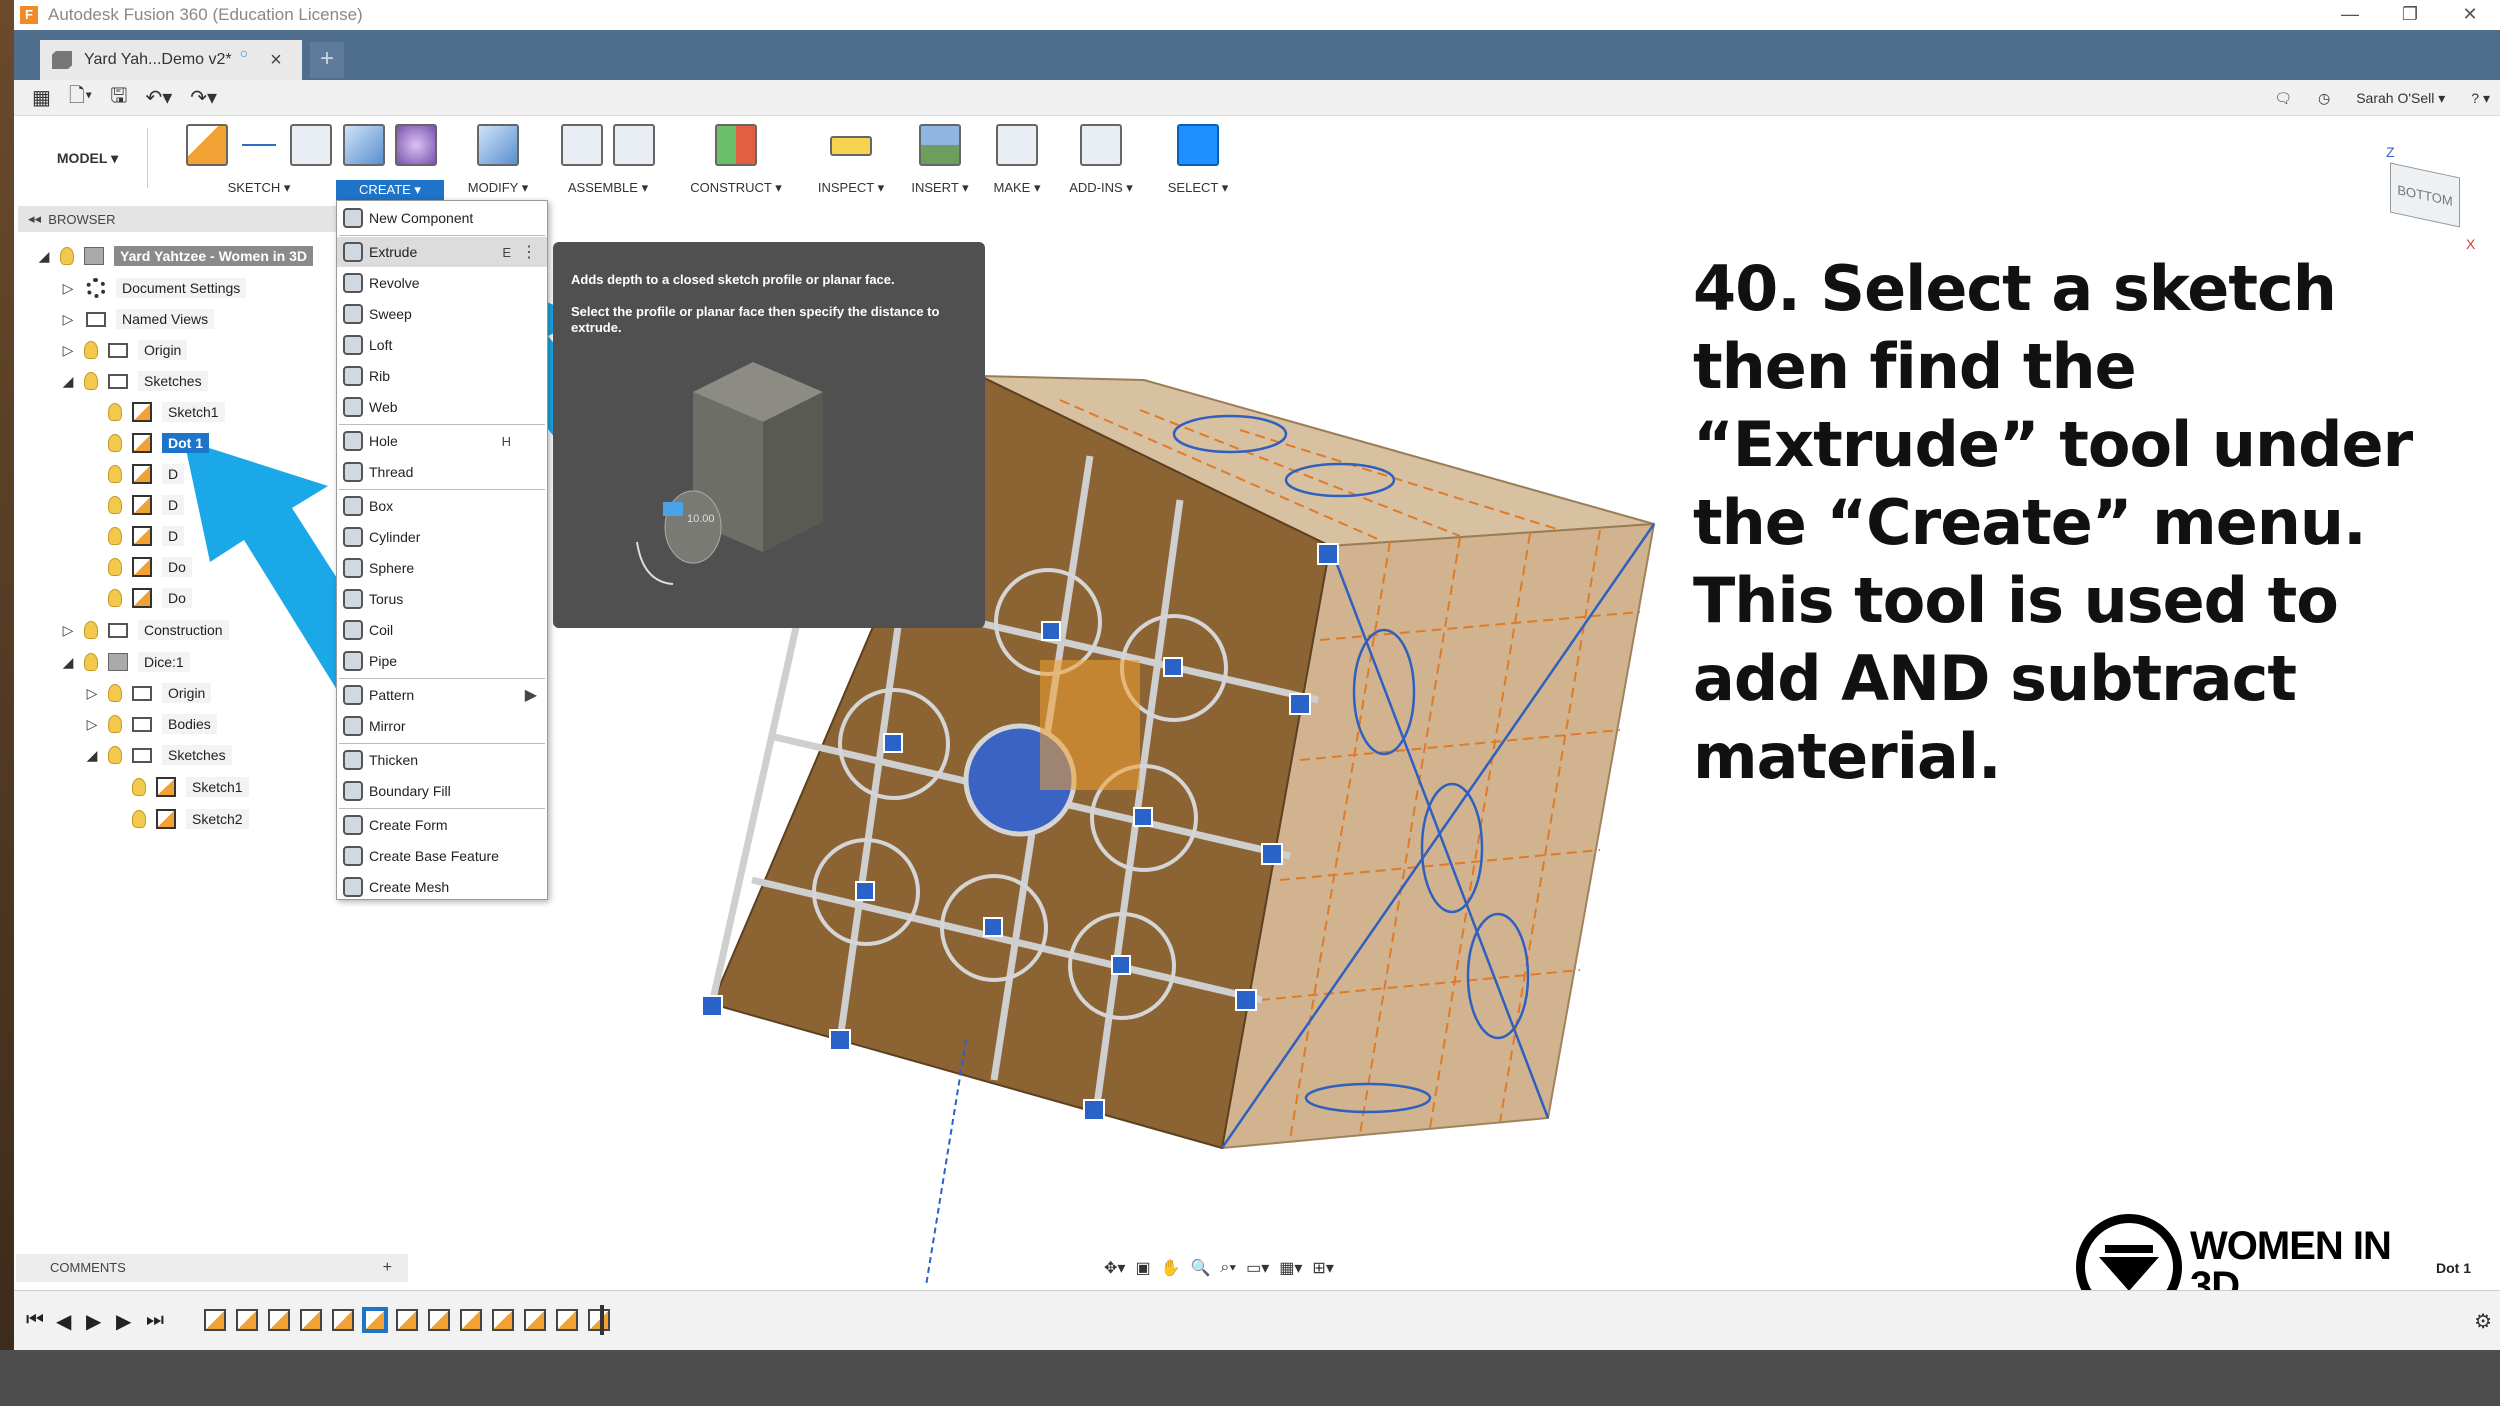 The width and height of the screenshot is (2500, 1406). Describe the element at coordinates (442, 345) in the screenshot. I see `menu-item-loft: Loft` at that location.